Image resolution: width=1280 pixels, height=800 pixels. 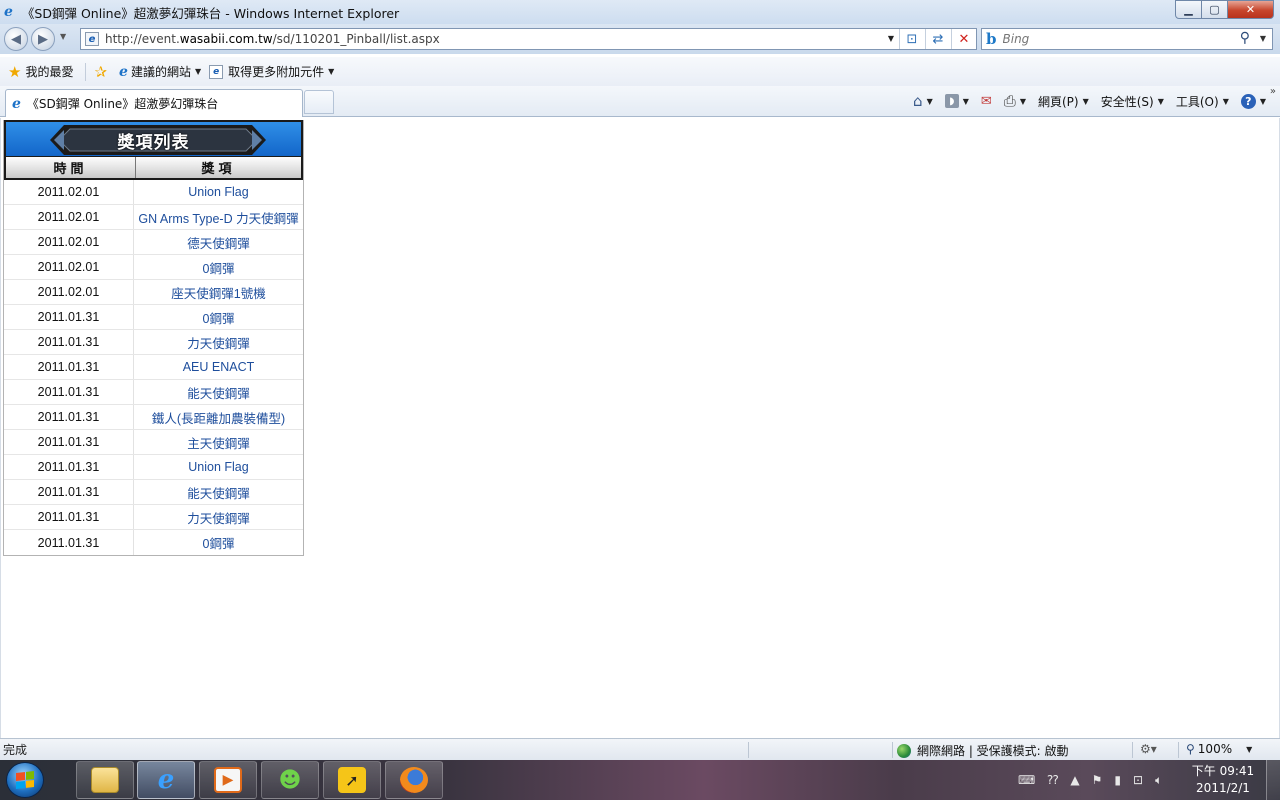 I want to click on search-icon: ⚲, so click(x=1245, y=38).